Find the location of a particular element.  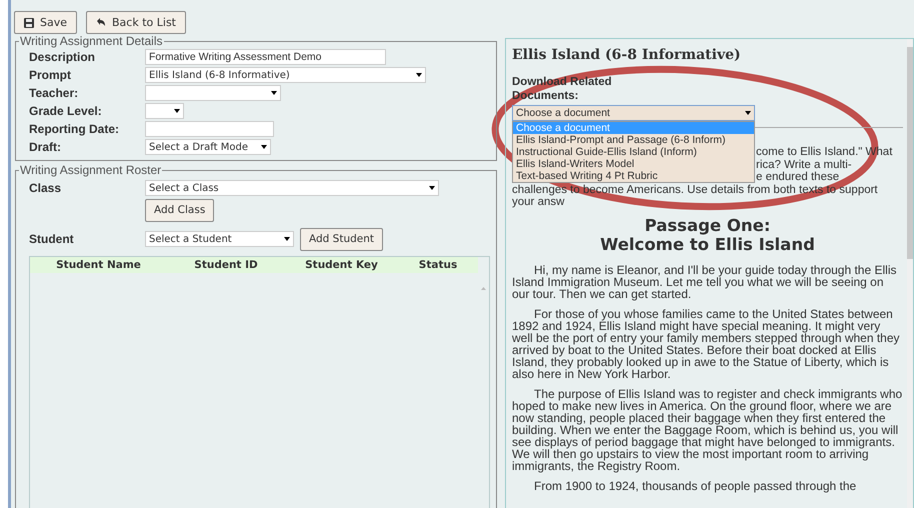

add-class-button: Add Class is located at coordinates (179, 210).